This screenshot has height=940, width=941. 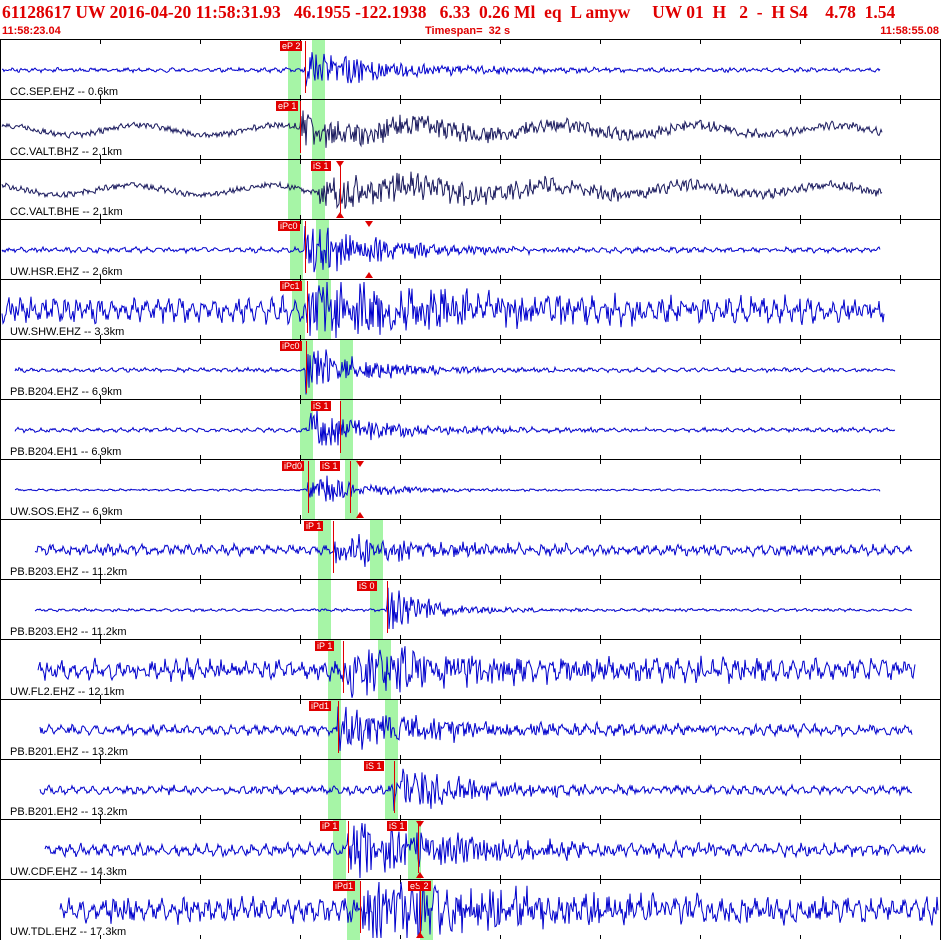 What do you see at coordinates (66, 452) in the screenshot?
I see `station-label: PB.B204.EH1 -- 6.9km` at bounding box center [66, 452].